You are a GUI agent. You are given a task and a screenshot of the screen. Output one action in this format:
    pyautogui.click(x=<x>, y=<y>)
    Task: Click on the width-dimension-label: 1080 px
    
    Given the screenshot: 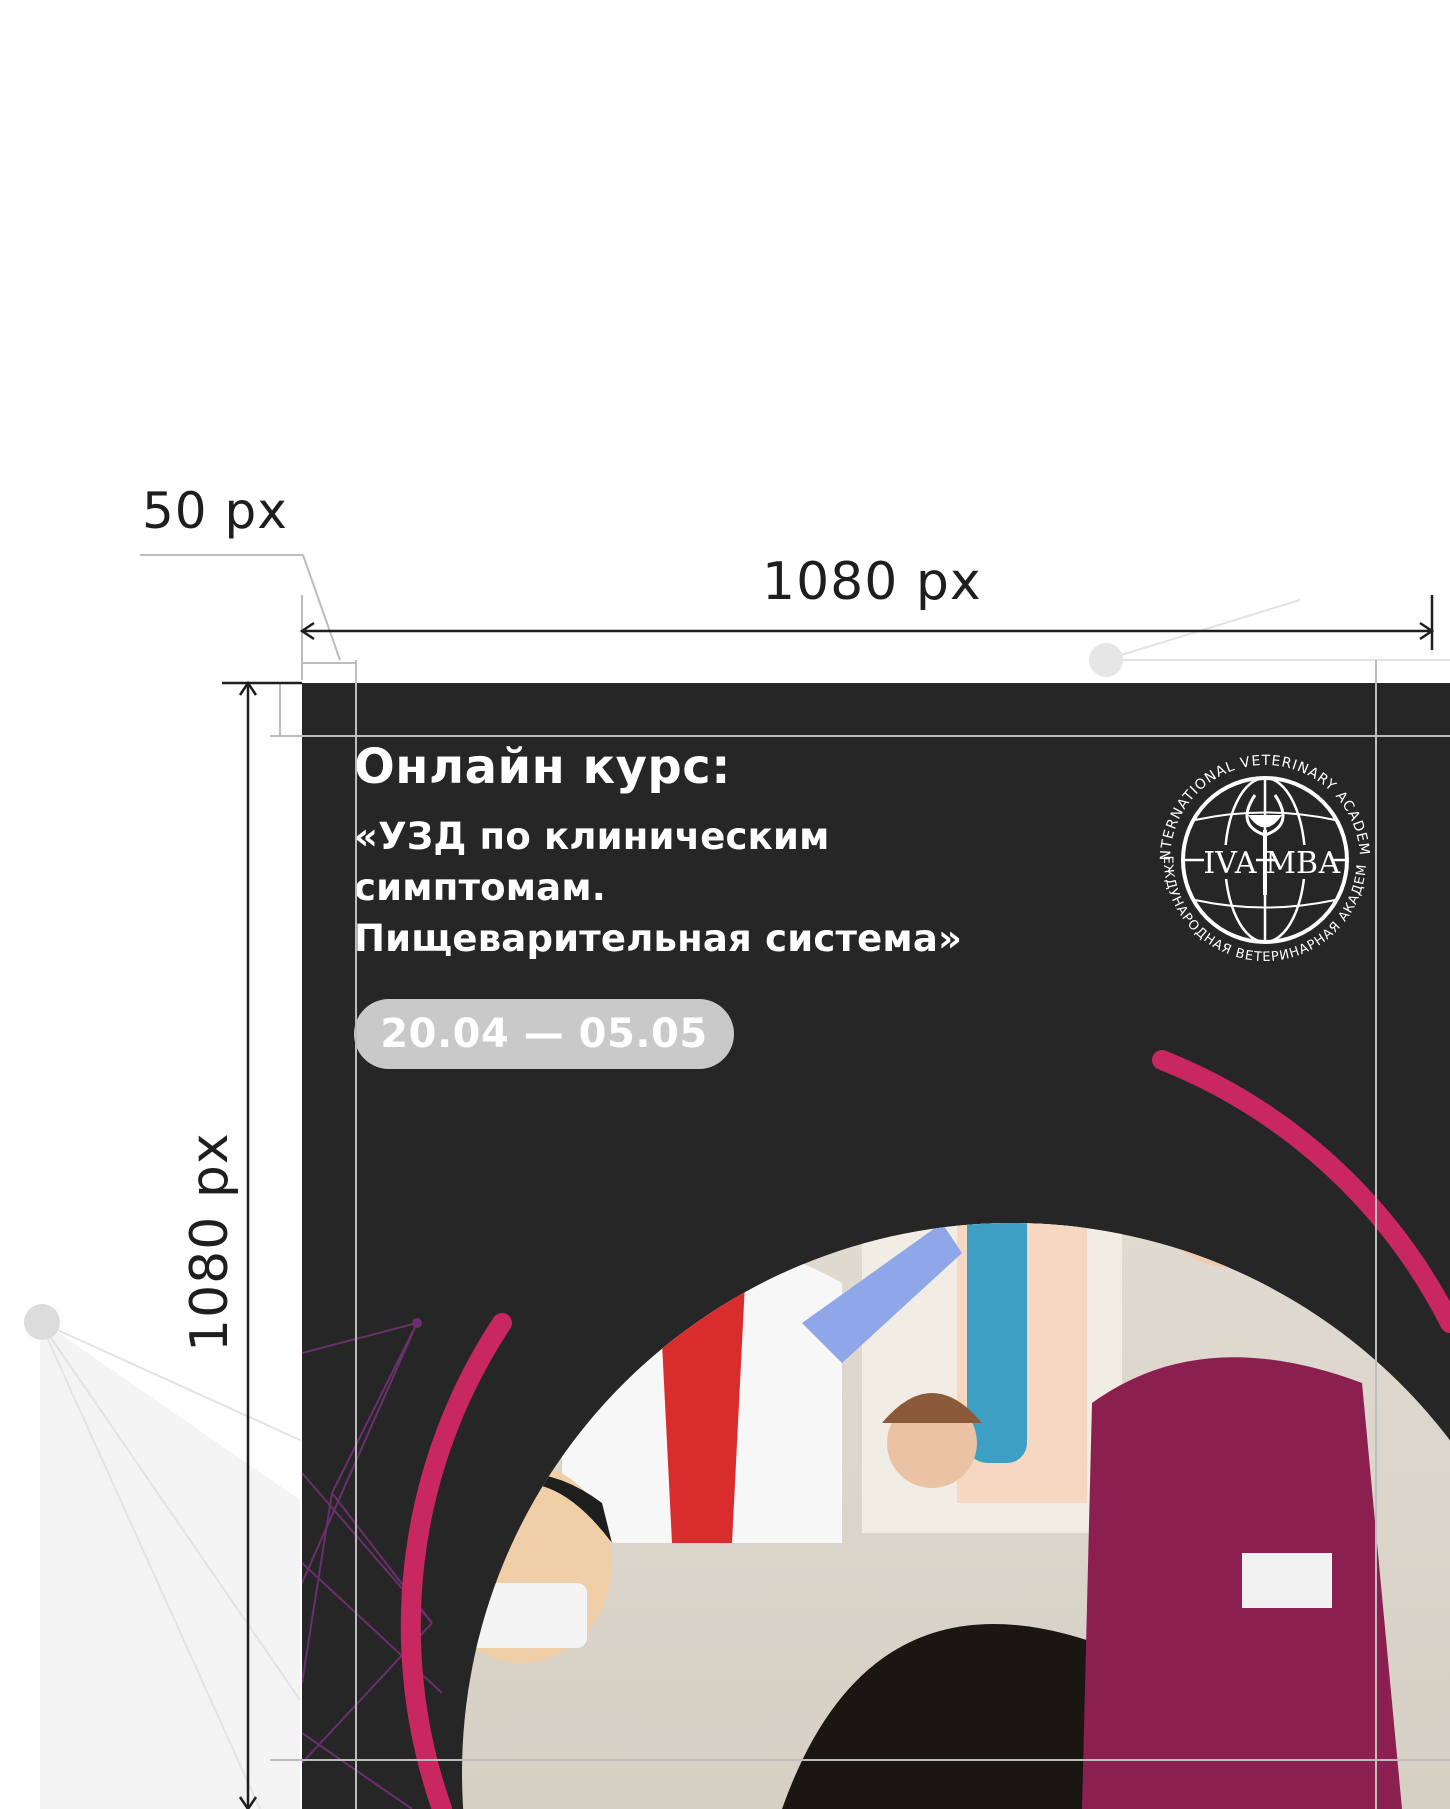 What is the action you would take?
    pyautogui.click(x=872, y=582)
    